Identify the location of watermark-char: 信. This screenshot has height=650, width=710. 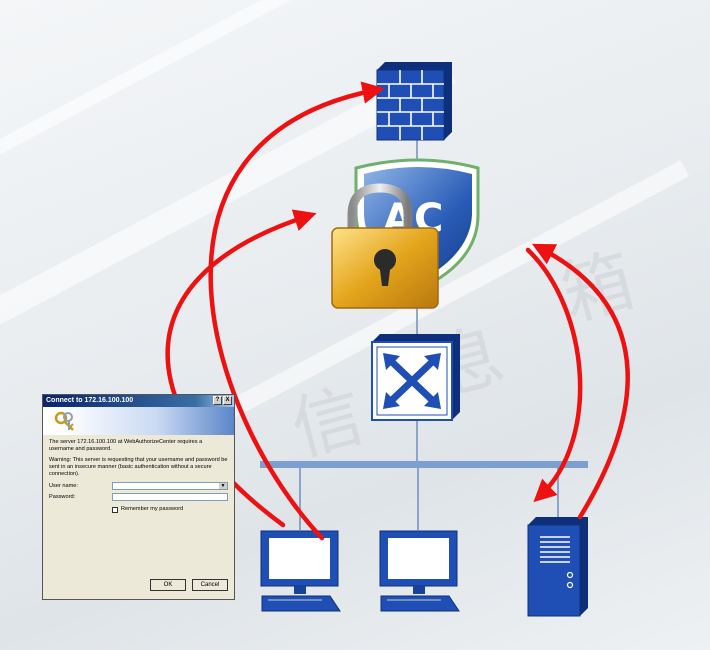
(327, 422).